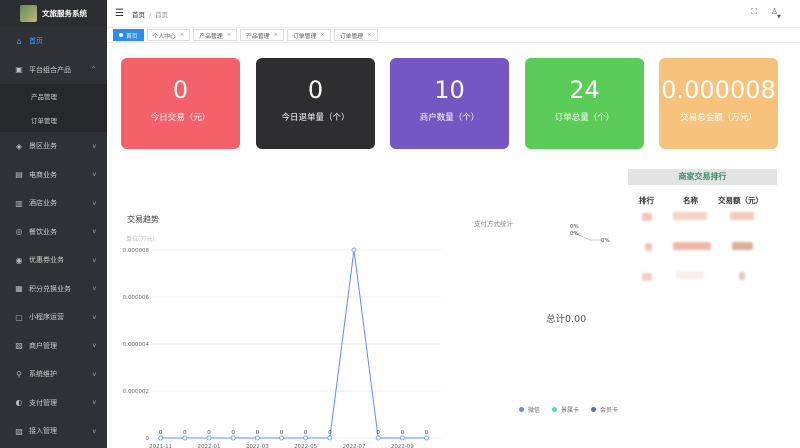  I want to click on sidebar-item: ⚲ 系统维护 v, so click(53, 374).